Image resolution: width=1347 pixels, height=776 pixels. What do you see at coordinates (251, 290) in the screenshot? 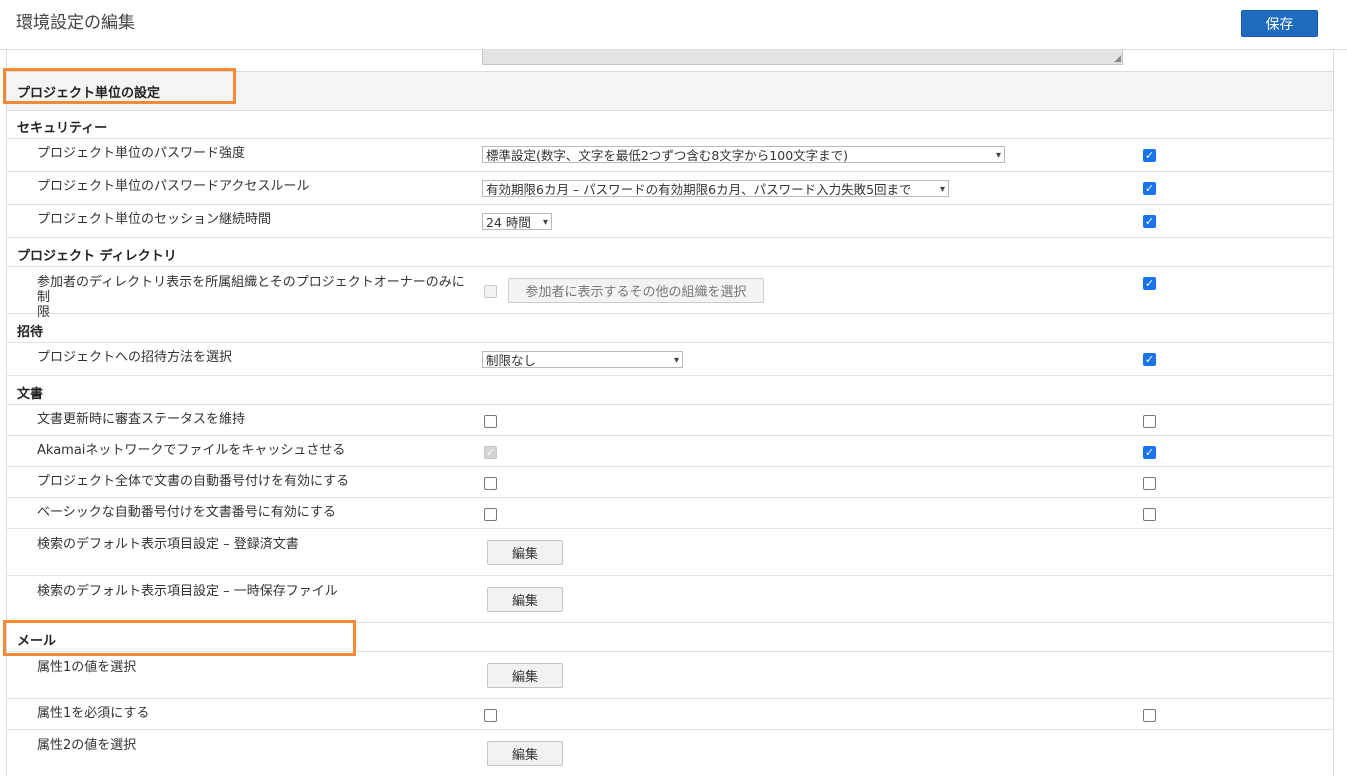
I see `label-line1: 参加者のディレクトリ表示を所属組織とそのプロジェクトオーナーのみに制` at bounding box center [251, 290].